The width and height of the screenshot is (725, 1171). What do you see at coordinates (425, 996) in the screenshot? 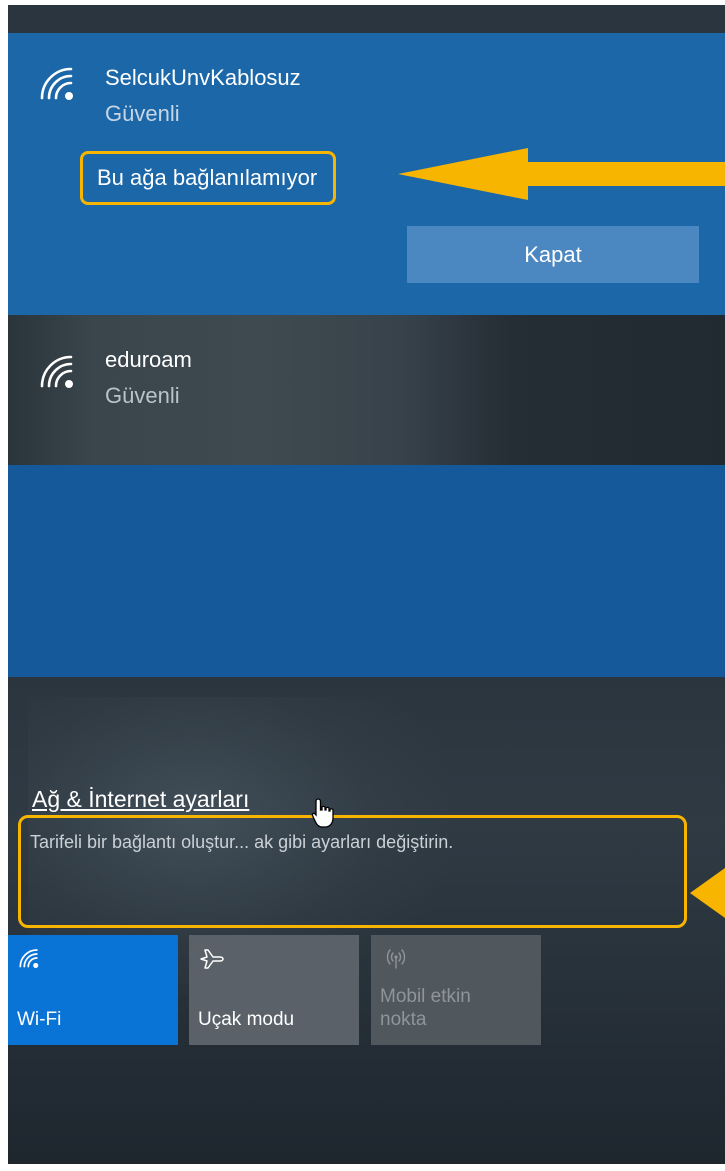
I see `tile-label-line1: Mobil etkin` at bounding box center [425, 996].